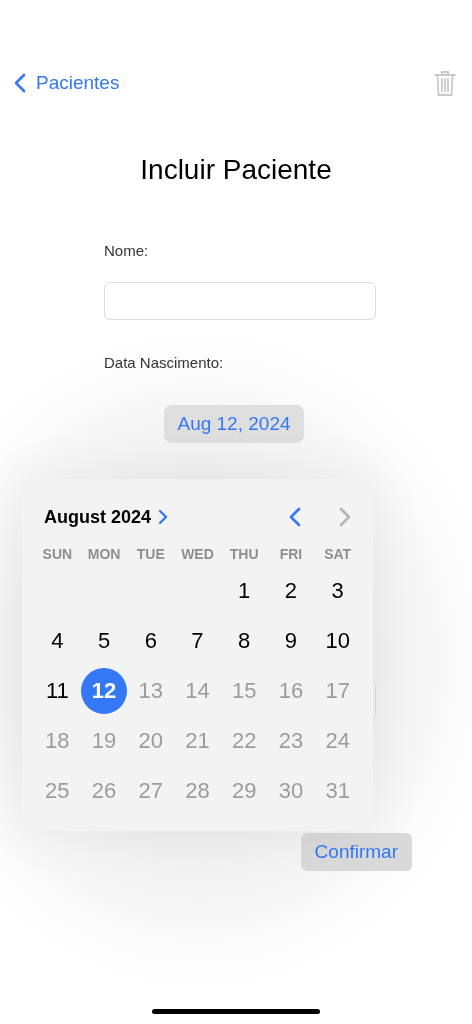  What do you see at coordinates (240, 301) in the screenshot?
I see `name-field` at bounding box center [240, 301].